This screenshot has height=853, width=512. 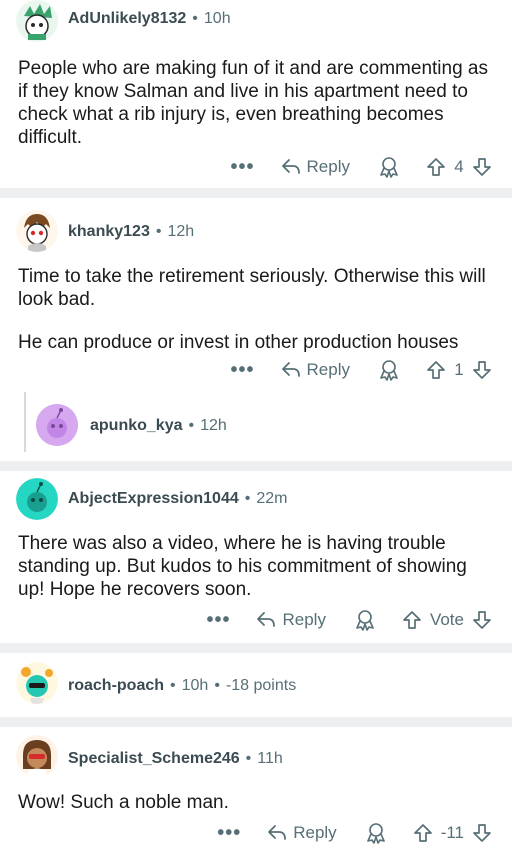 What do you see at coordinates (354, 833) in the screenshot?
I see `comment-actions: ••• Reply -11` at bounding box center [354, 833].